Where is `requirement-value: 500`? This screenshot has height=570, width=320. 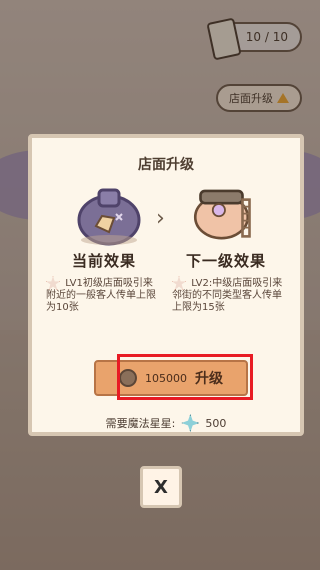 requirement-value: 500 is located at coordinates (216, 423).